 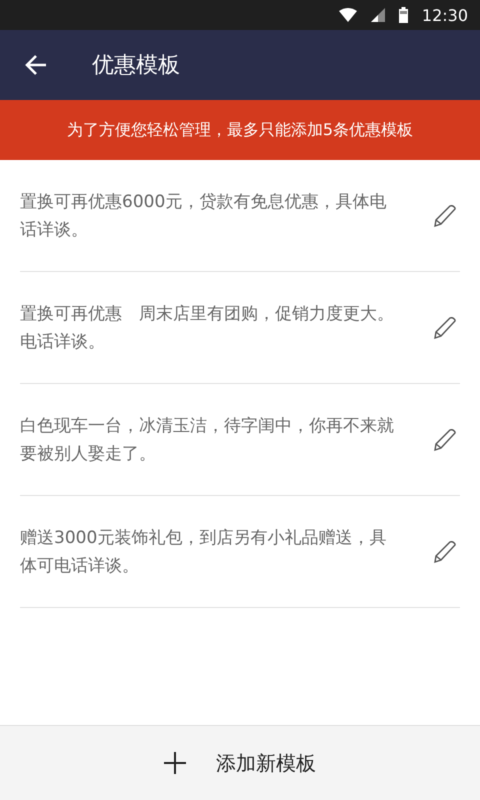 I want to click on status-time: 12:30, so click(x=445, y=15).